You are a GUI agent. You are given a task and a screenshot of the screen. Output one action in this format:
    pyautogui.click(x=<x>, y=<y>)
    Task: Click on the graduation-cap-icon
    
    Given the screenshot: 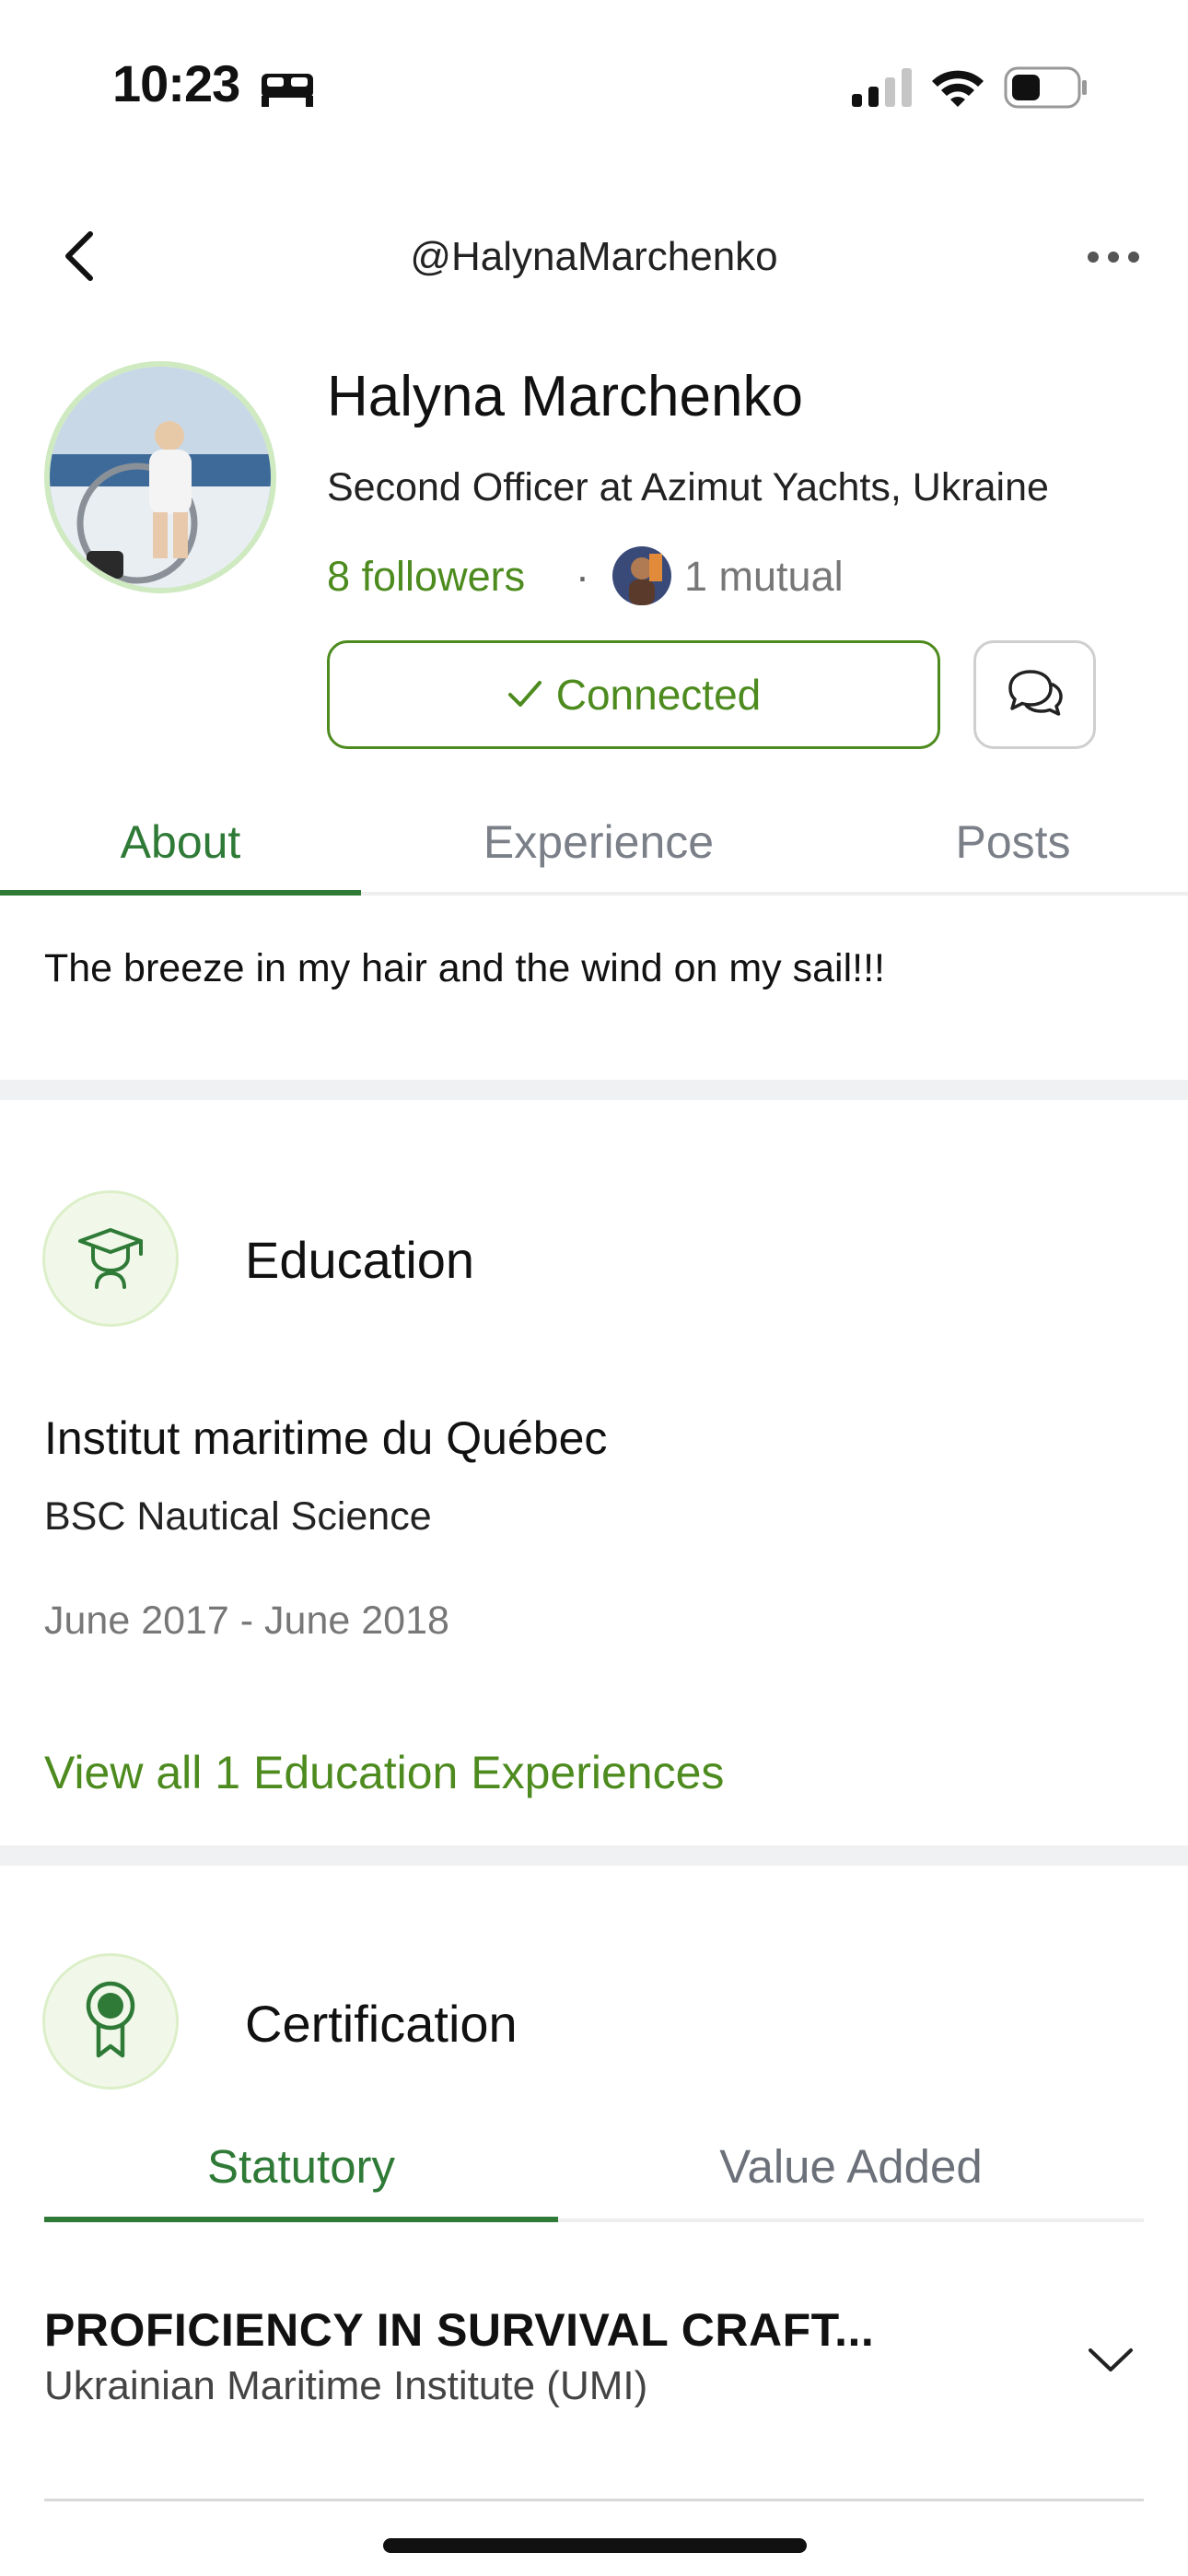 What is the action you would take?
    pyautogui.click(x=111, y=1259)
    